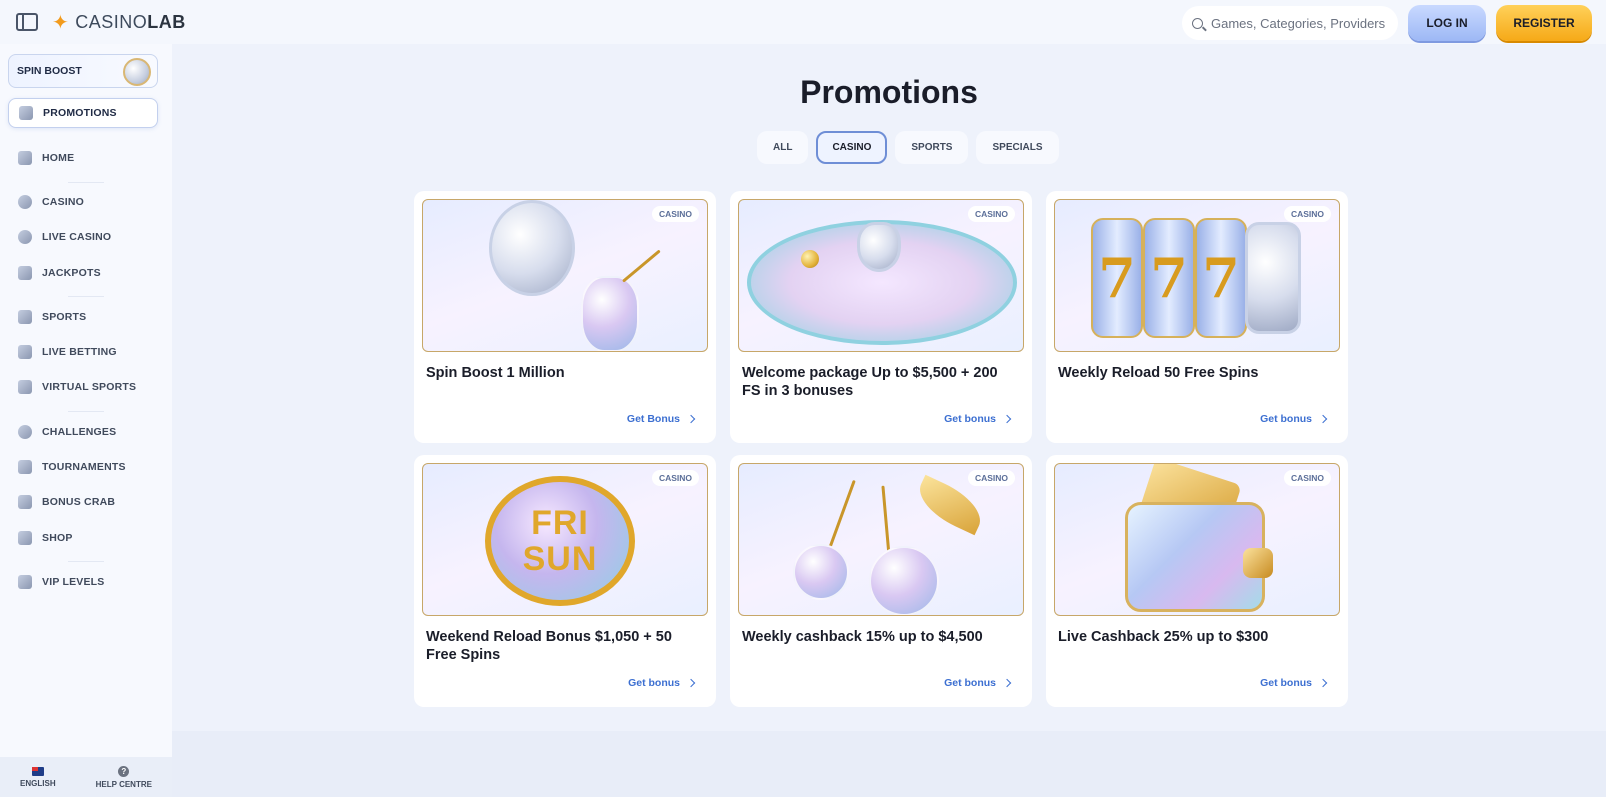 This screenshot has height=797, width=1606. What do you see at coordinates (25, 467) in the screenshot?
I see `trophy-icon` at bounding box center [25, 467].